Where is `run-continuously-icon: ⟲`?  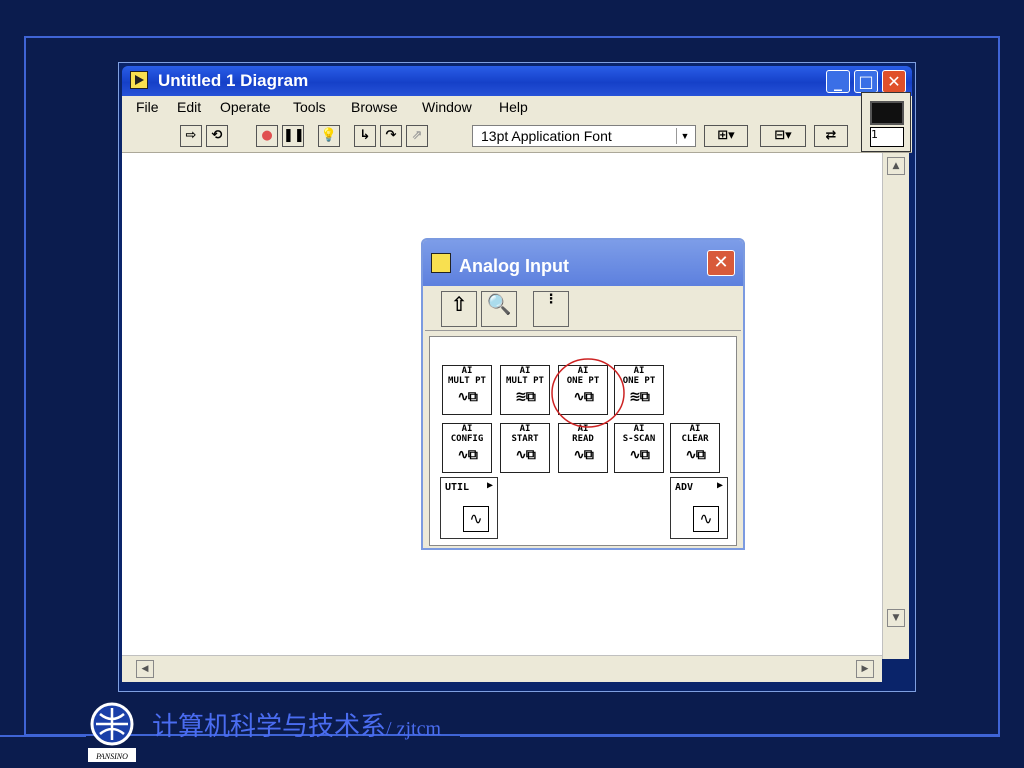
run-continuously-icon: ⟲ is located at coordinates (217, 136).